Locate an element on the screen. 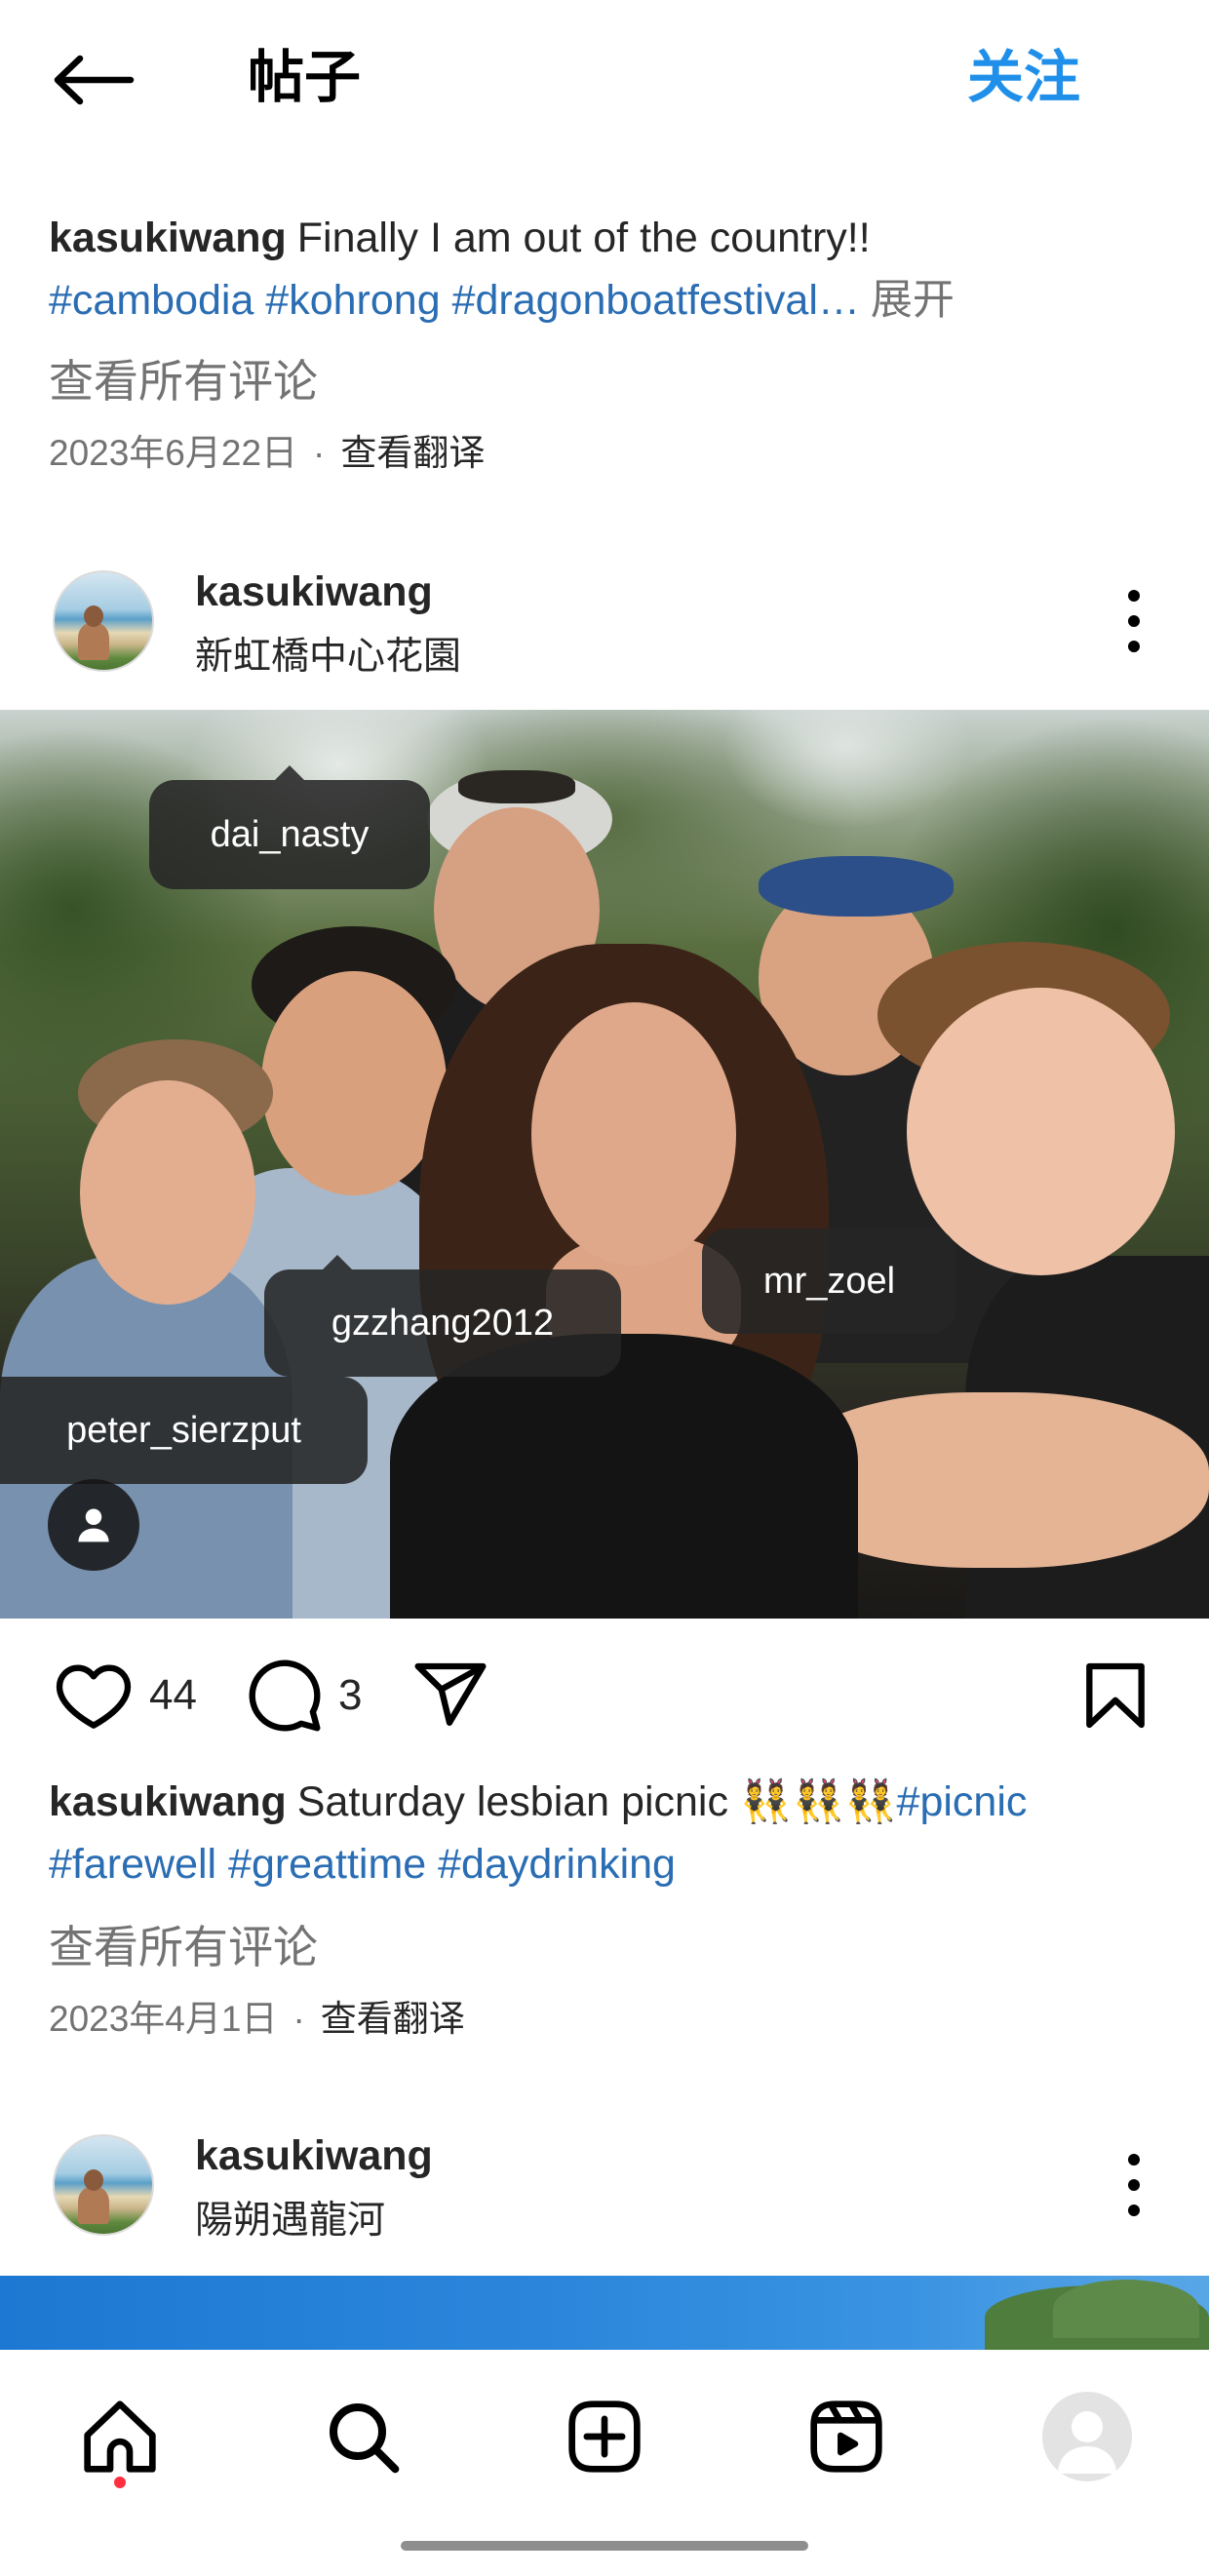 This screenshot has height=2576, width=1209. bottom-nav is located at coordinates (604, 2463).